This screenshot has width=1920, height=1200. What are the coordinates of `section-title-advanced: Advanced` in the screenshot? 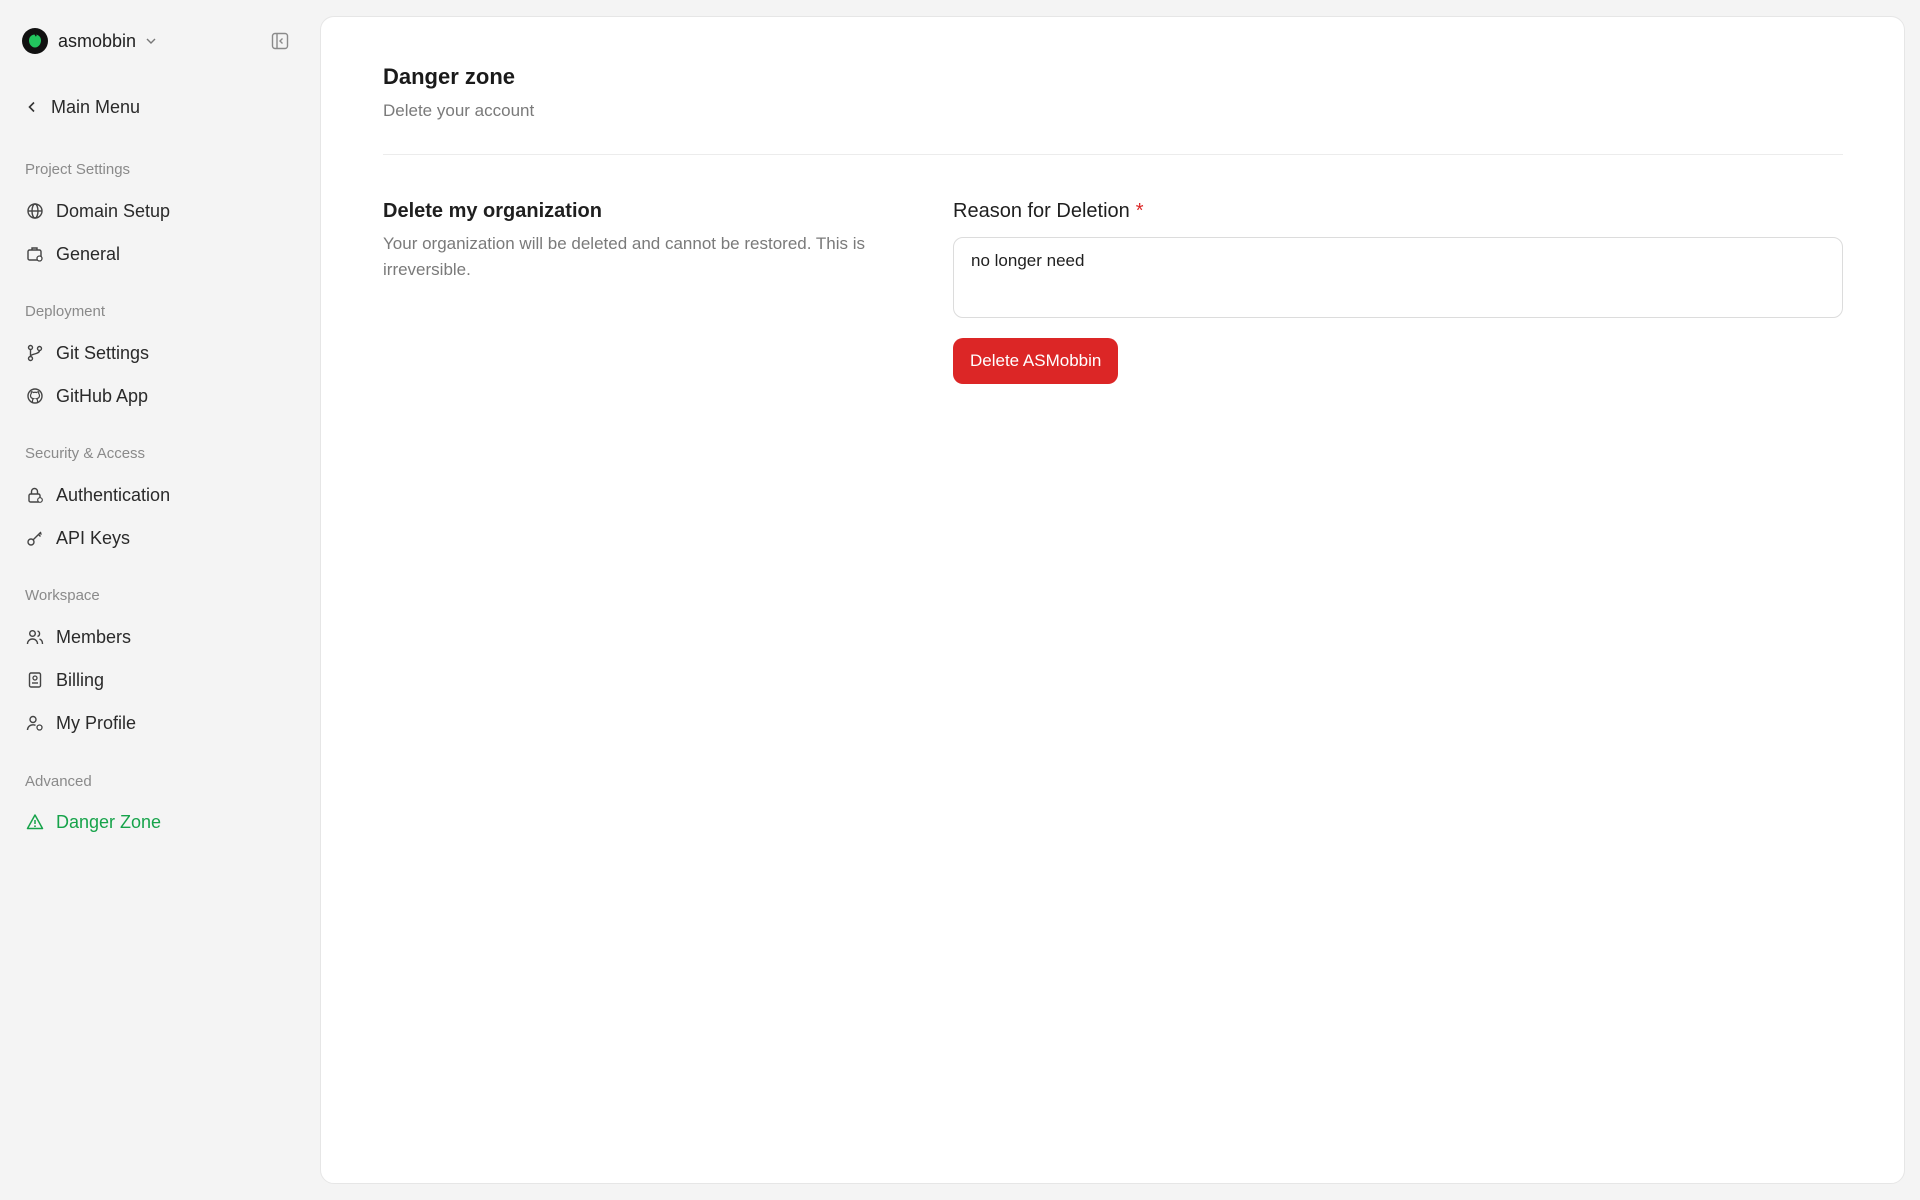 It's located at (58, 781).